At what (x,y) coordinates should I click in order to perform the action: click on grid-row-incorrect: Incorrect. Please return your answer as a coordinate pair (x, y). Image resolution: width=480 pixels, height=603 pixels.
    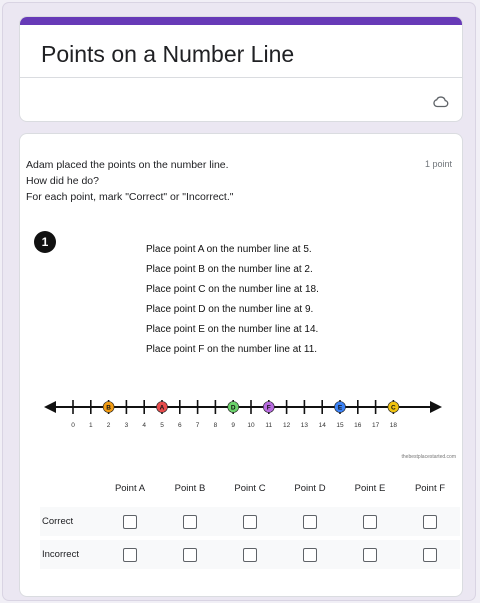
    Looking at the image, I should click on (250, 554).